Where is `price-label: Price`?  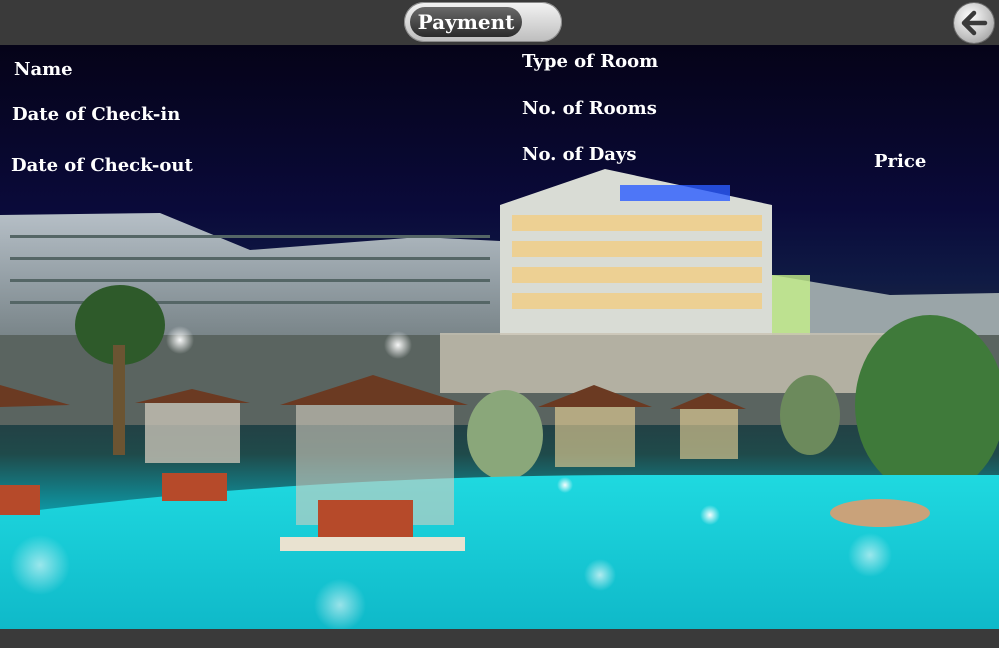
price-label: Price is located at coordinates (900, 161).